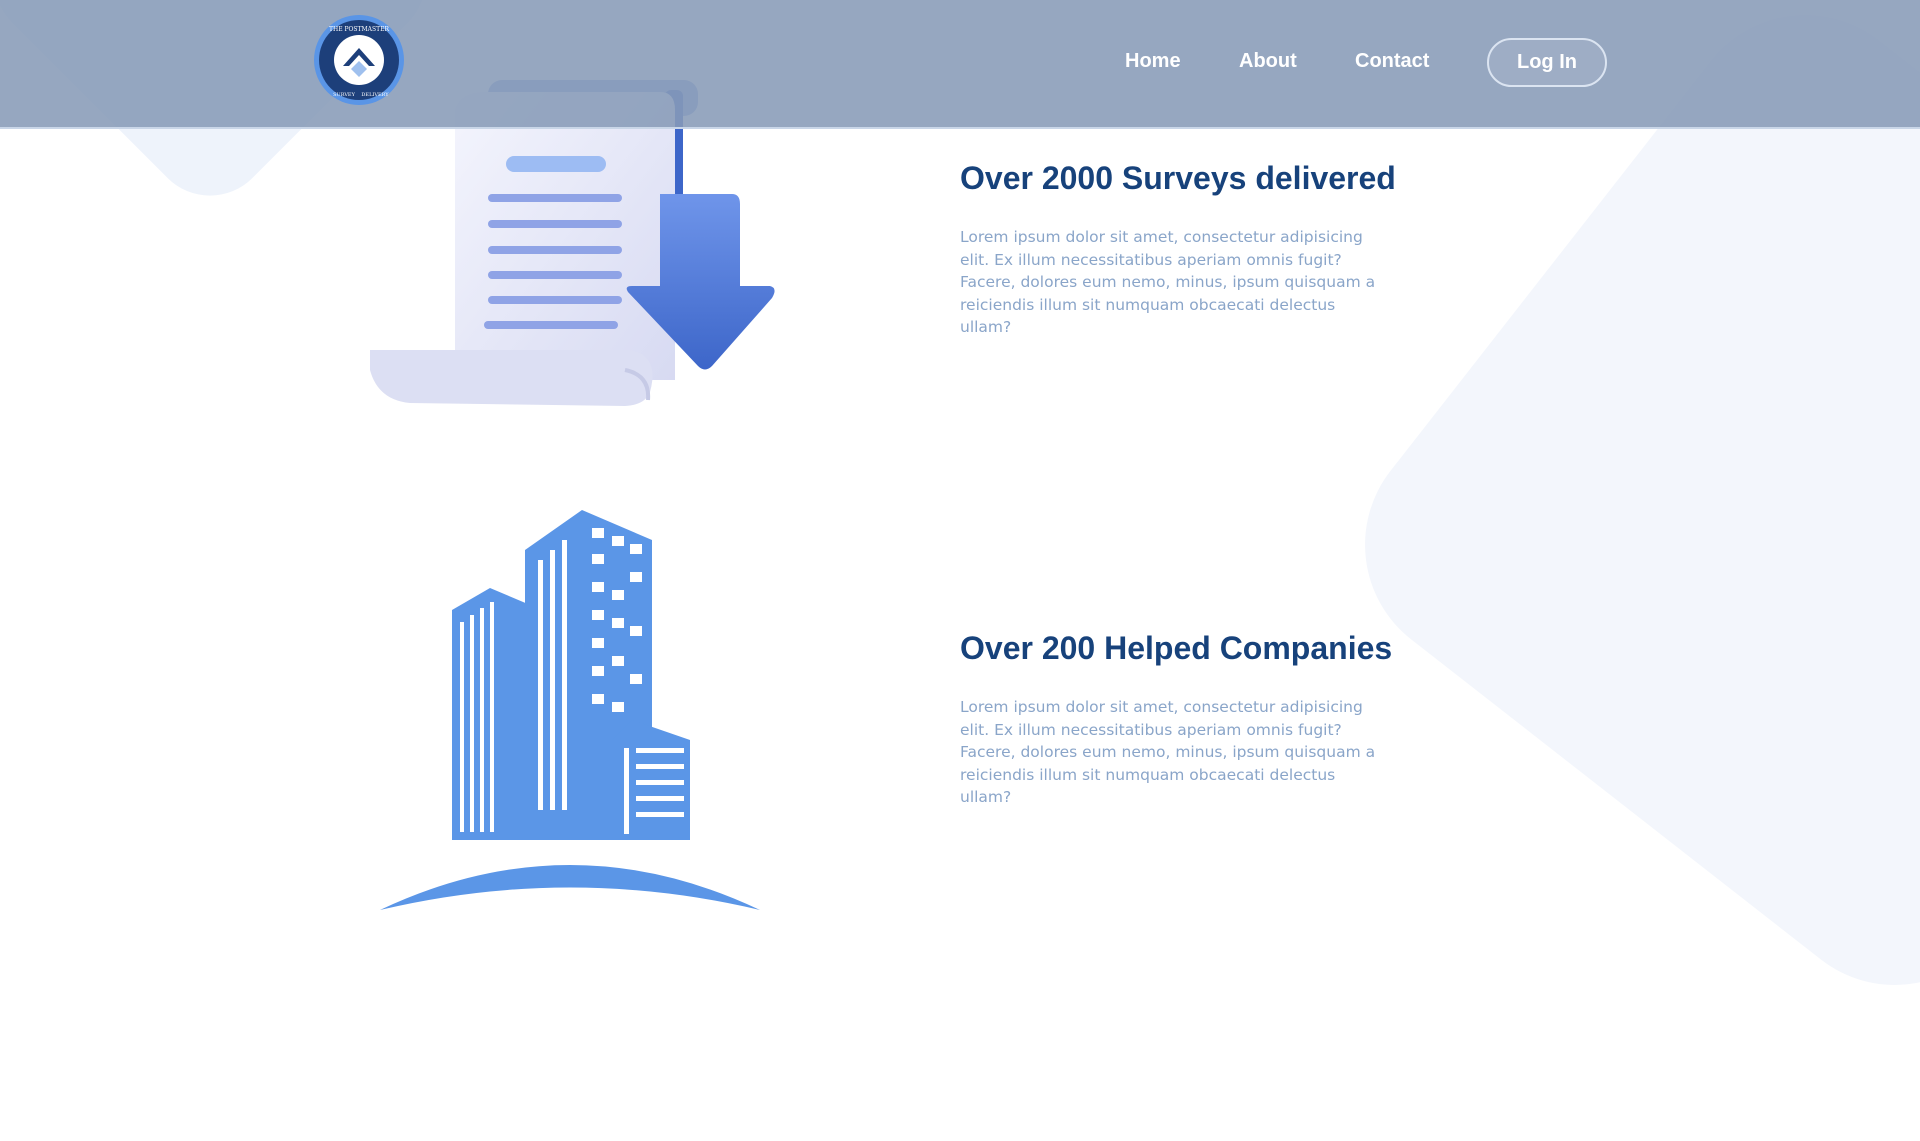 Image resolution: width=1920 pixels, height=1141 pixels. I want to click on nav-home-link: Home, so click(1153, 61).